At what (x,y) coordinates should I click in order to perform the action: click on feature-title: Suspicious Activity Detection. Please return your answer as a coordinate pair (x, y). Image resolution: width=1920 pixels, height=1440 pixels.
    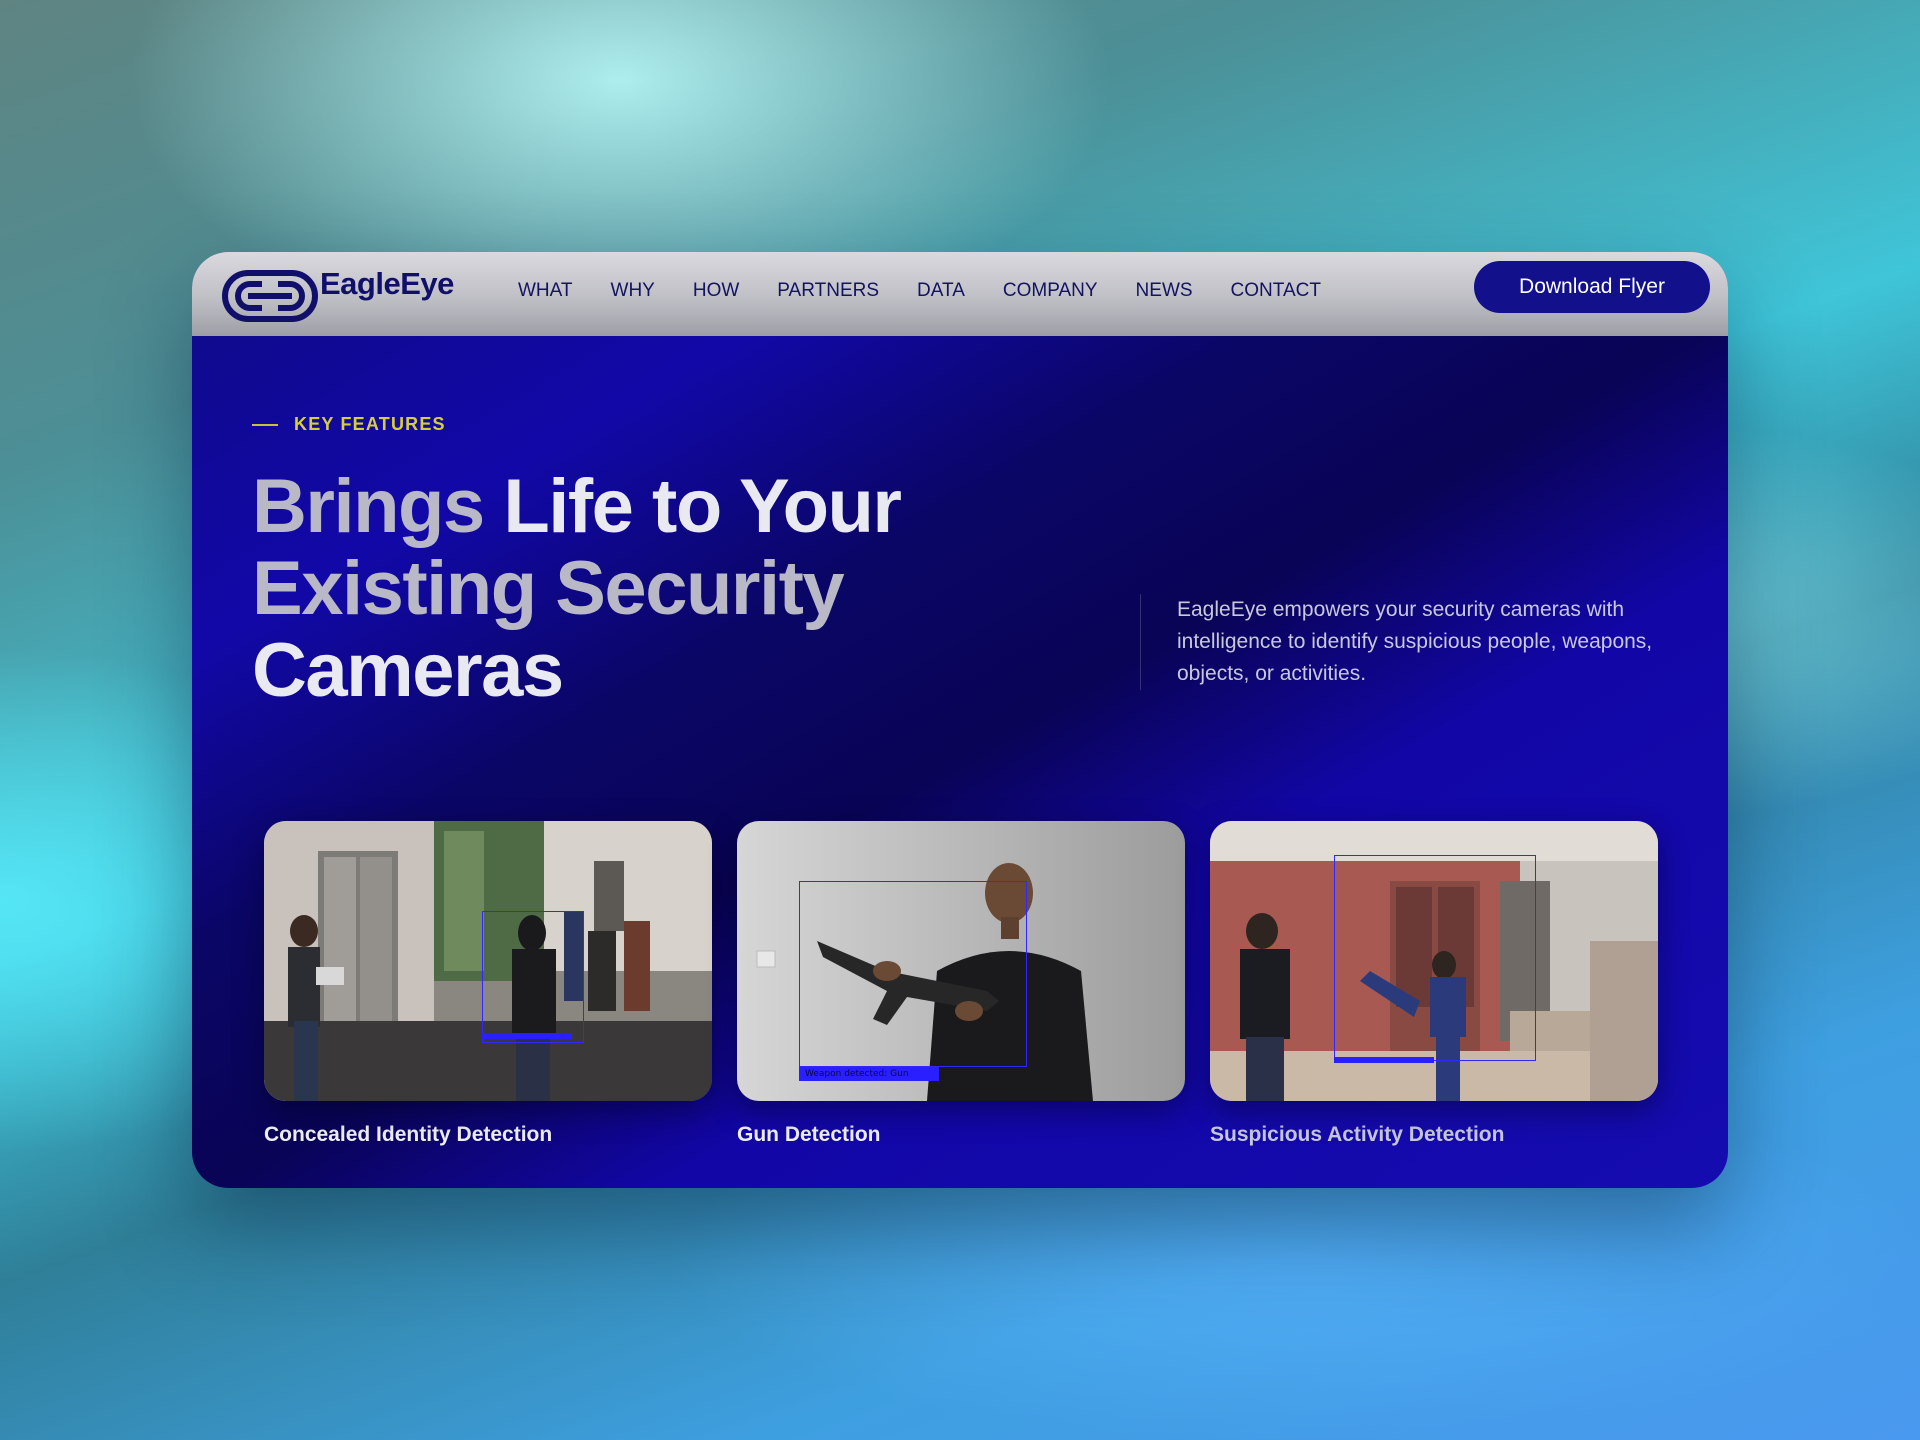
    Looking at the image, I should click on (1434, 1135).